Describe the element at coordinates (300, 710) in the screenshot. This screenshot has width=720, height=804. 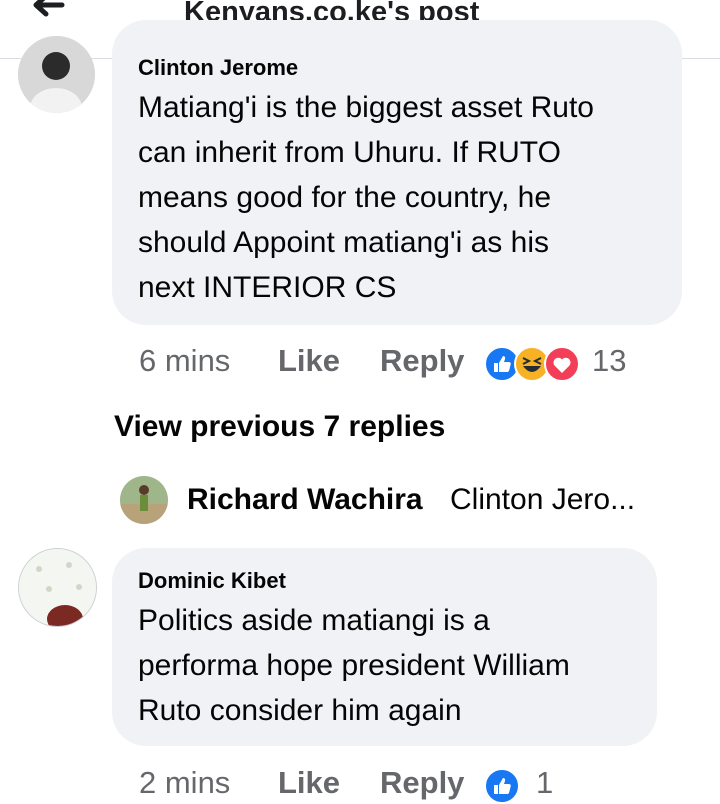
I see `comment-line: Ruto consider him again` at that location.